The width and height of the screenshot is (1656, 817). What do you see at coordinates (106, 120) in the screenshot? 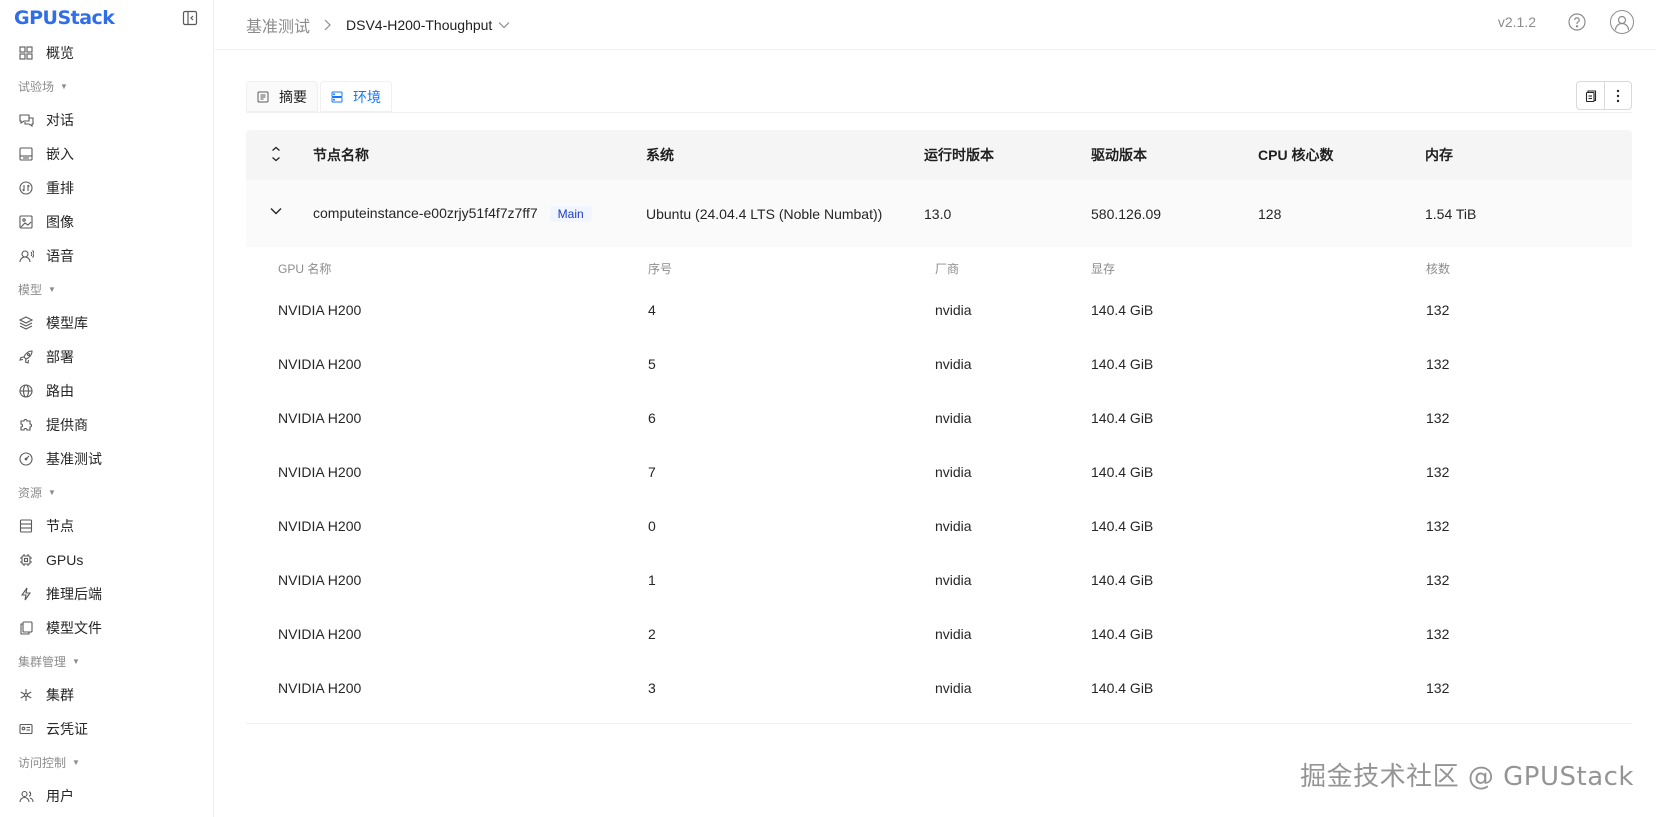
I see `sidebar-item-2: 对话` at bounding box center [106, 120].